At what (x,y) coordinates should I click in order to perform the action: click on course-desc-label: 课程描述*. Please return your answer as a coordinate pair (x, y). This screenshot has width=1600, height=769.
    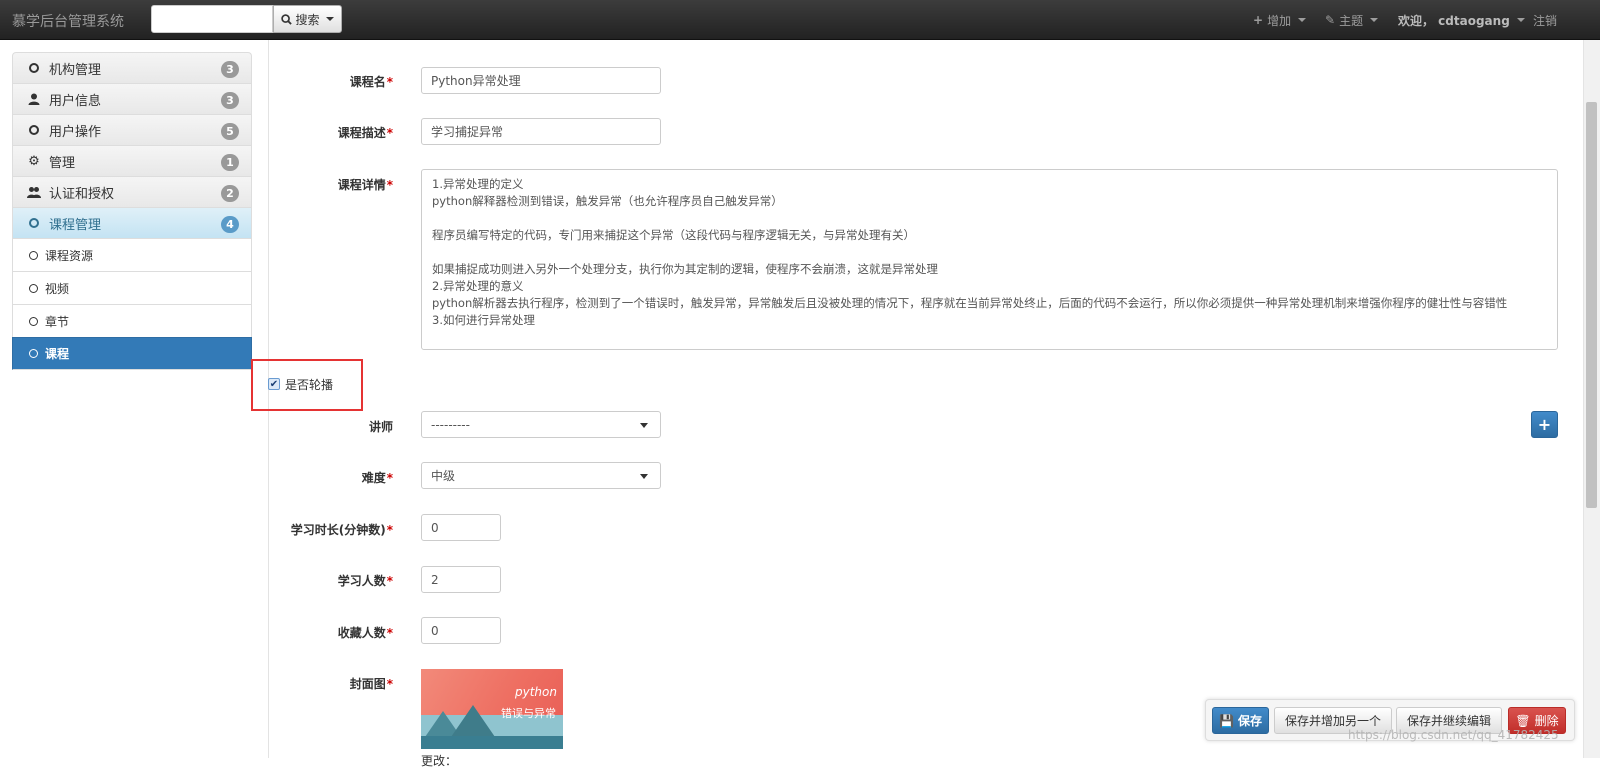
    Looking at the image, I should click on (365, 133).